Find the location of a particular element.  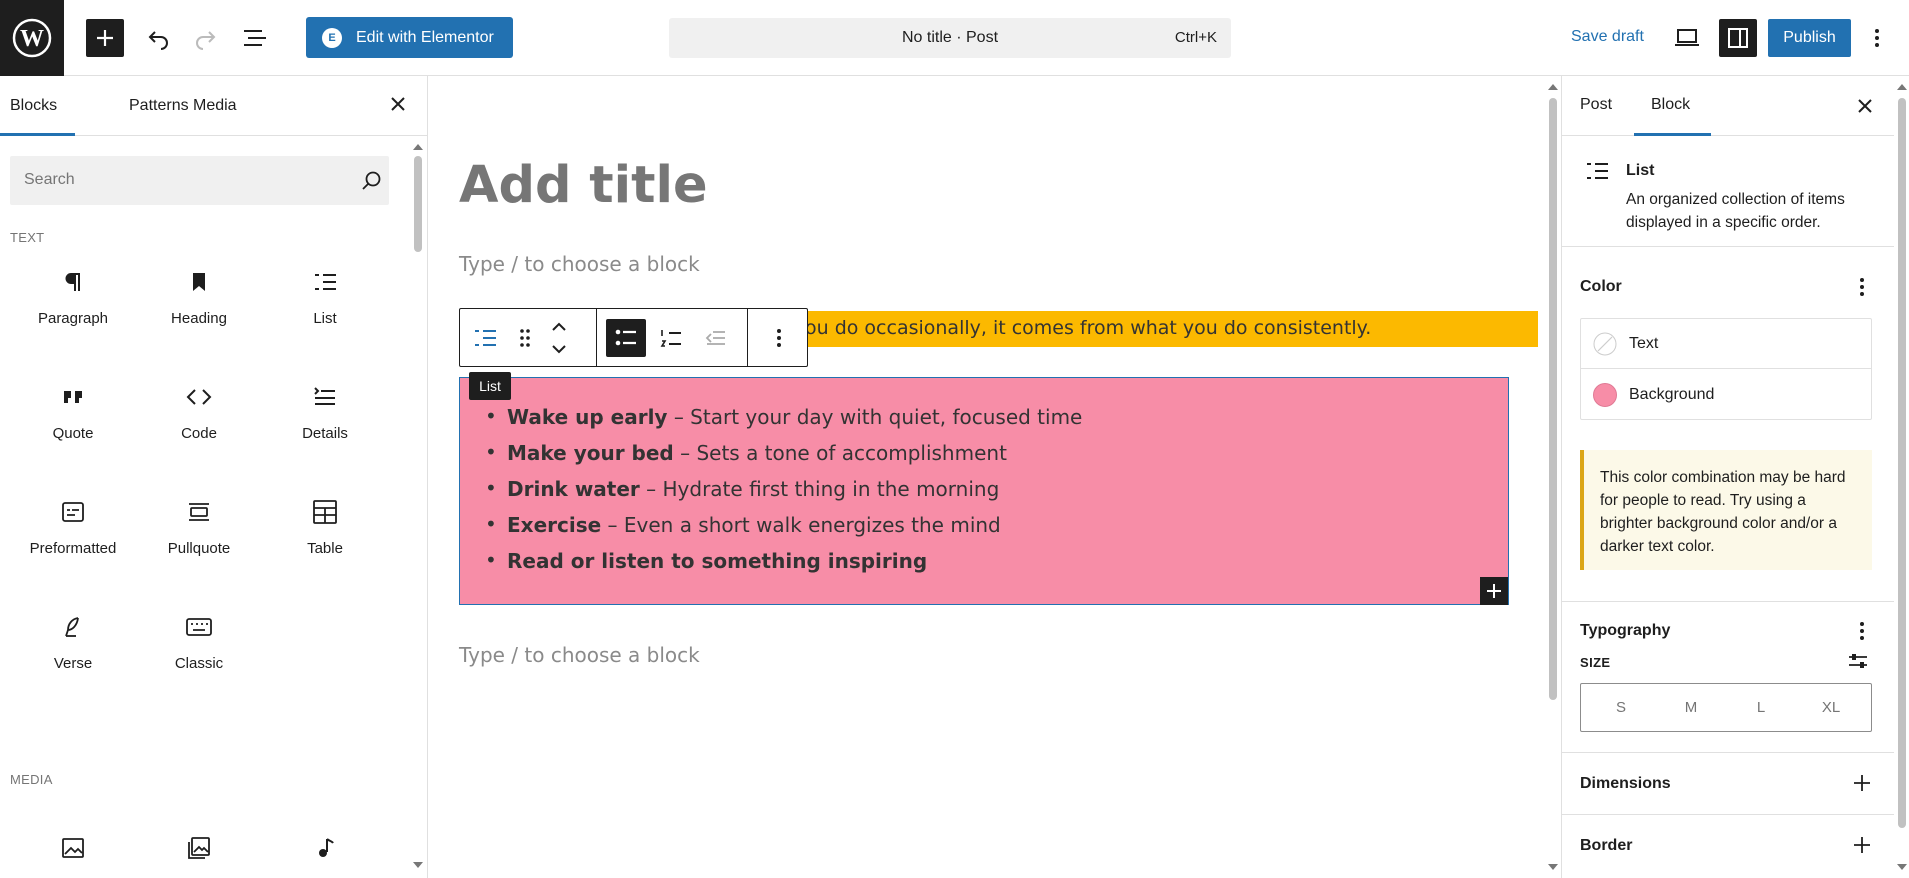

block-preformatted: Preformatted is located at coordinates (73, 530).